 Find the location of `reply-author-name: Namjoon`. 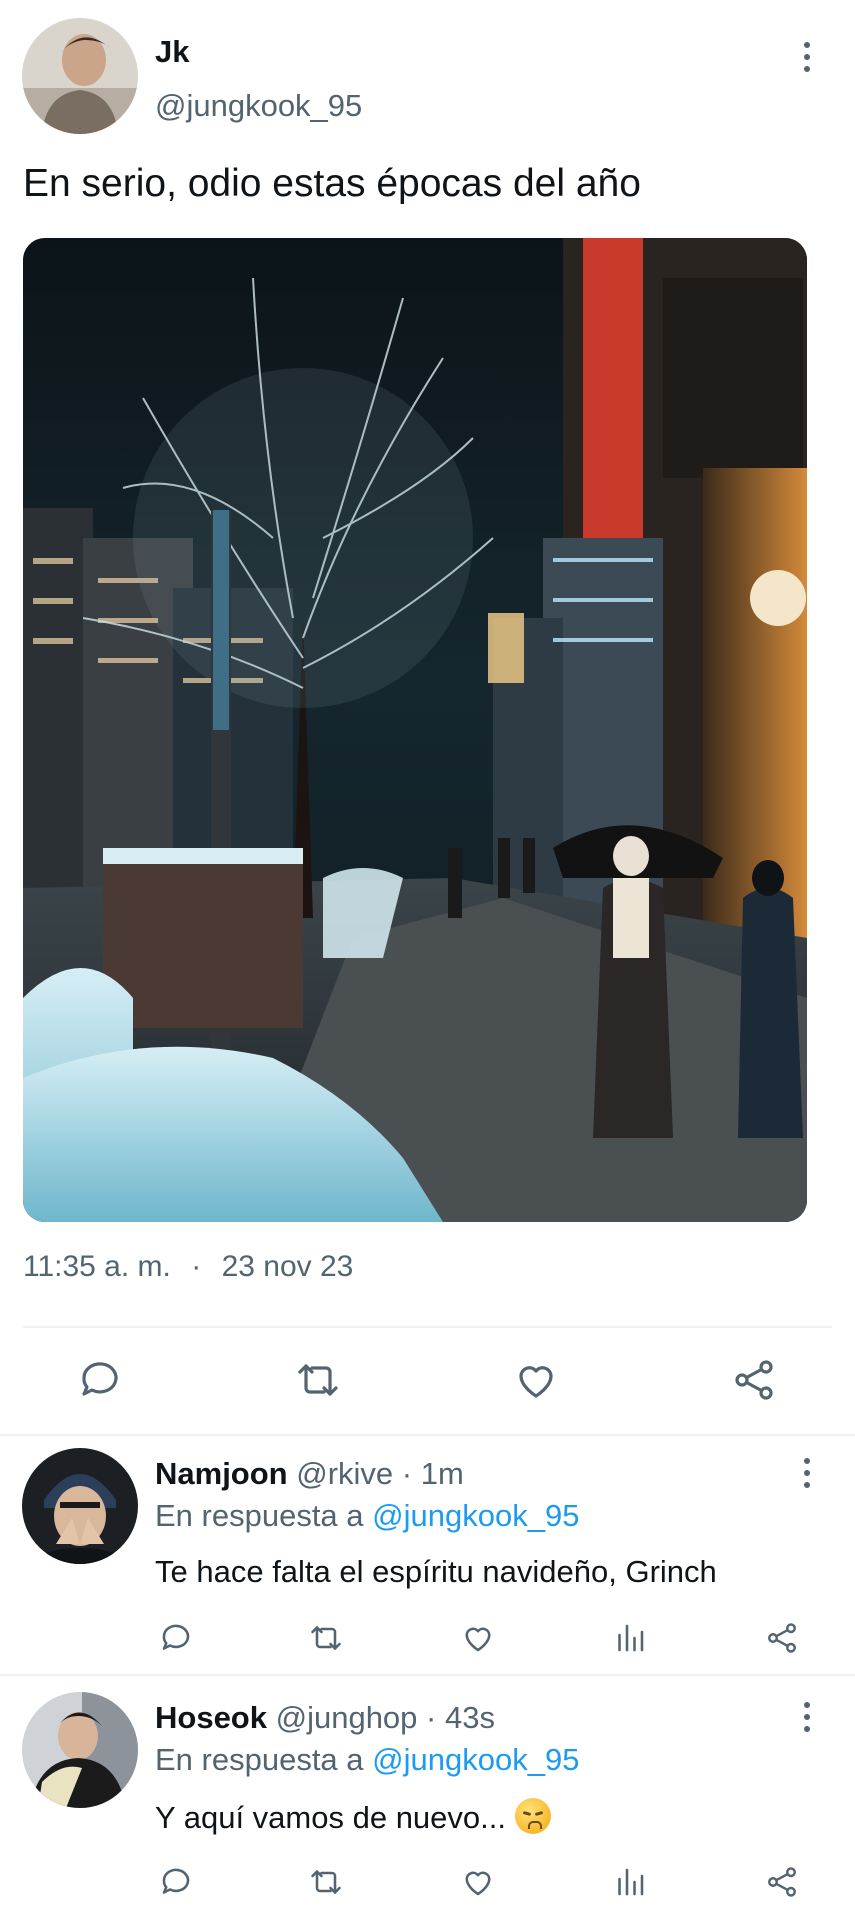

reply-author-name: Namjoon is located at coordinates (221, 1473).